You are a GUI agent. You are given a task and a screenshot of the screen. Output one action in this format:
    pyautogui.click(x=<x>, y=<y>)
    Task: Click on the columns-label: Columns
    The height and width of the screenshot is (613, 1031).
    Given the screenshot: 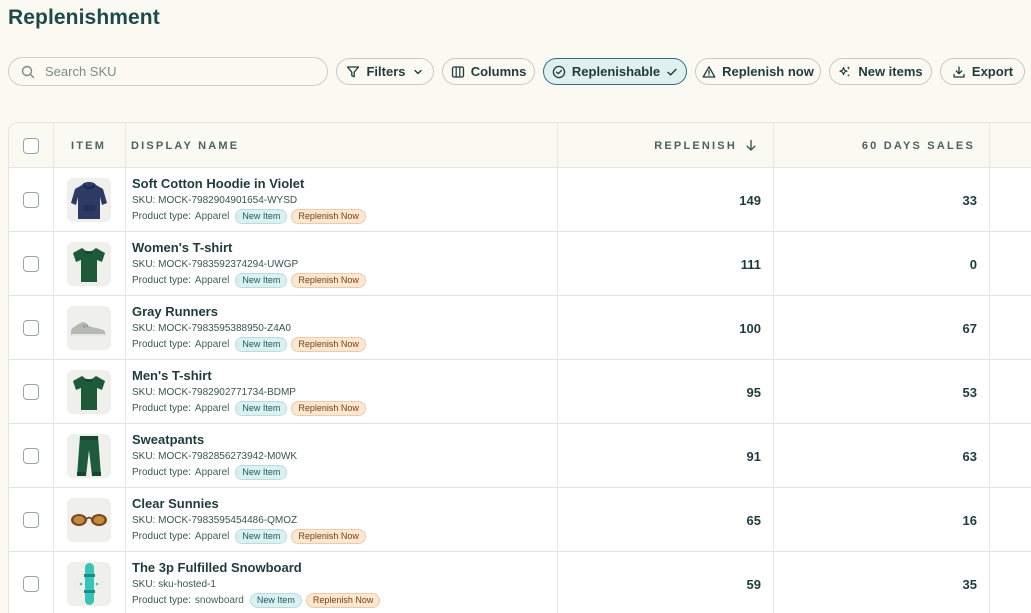 What is the action you would take?
    pyautogui.click(x=498, y=71)
    